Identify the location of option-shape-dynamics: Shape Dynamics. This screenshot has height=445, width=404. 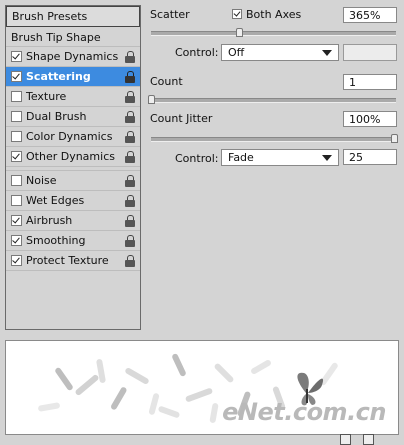
(73, 57).